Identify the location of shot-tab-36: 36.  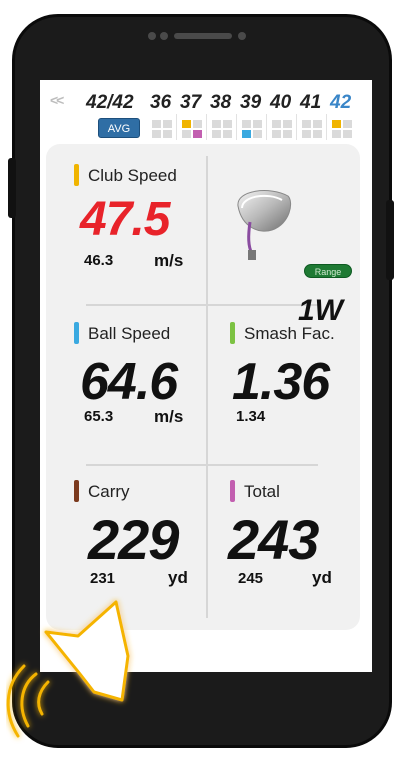
(160, 103).